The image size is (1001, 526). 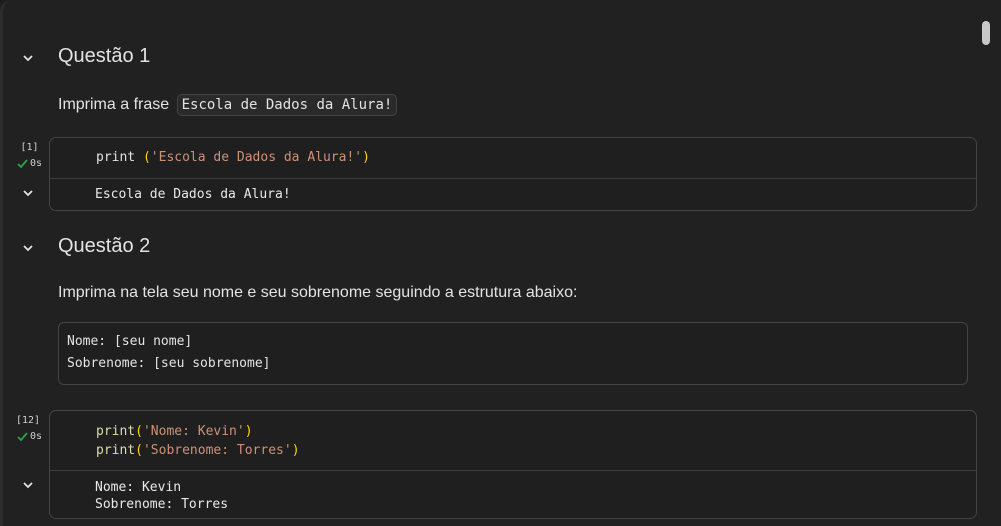 What do you see at coordinates (193, 194) in the screenshot?
I see `output-line: Escola de Dados da Alura!` at bounding box center [193, 194].